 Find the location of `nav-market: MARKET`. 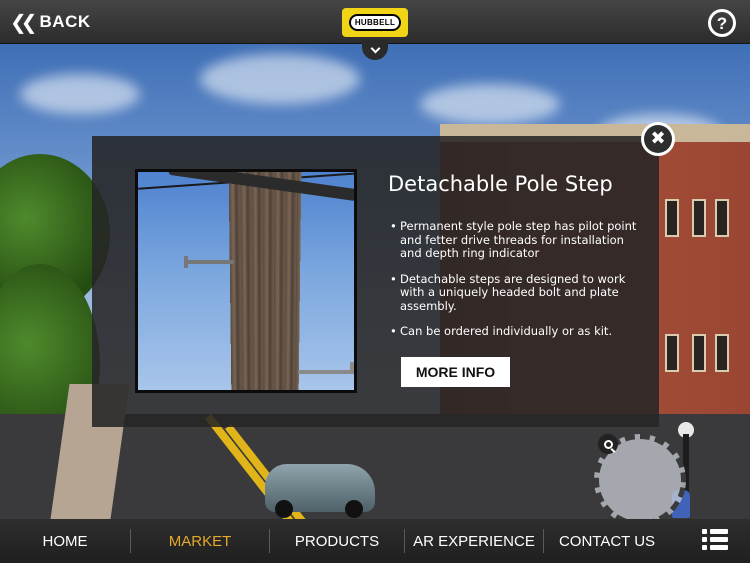

nav-market: MARKET is located at coordinates (200, 541).